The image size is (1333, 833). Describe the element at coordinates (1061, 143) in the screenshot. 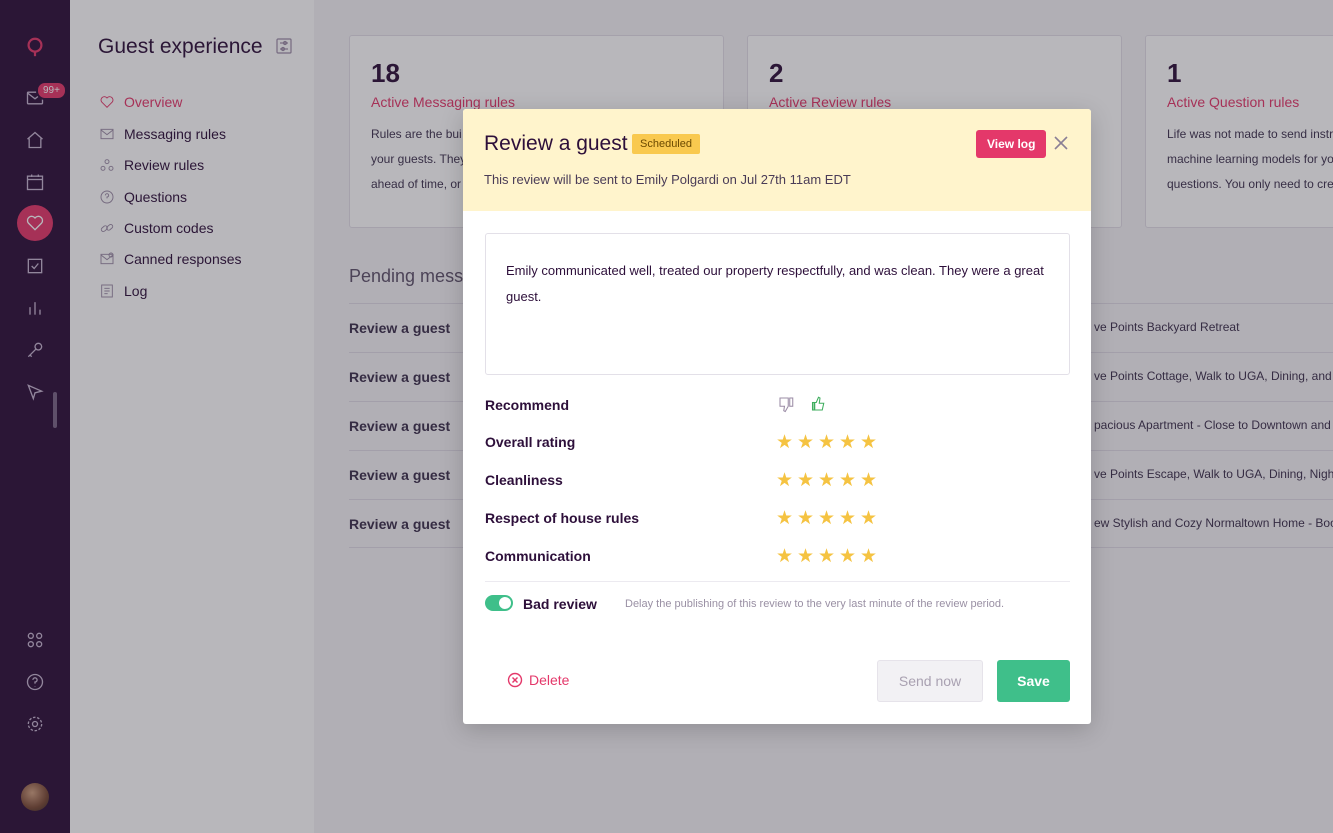

I see `close-icon` at that location.